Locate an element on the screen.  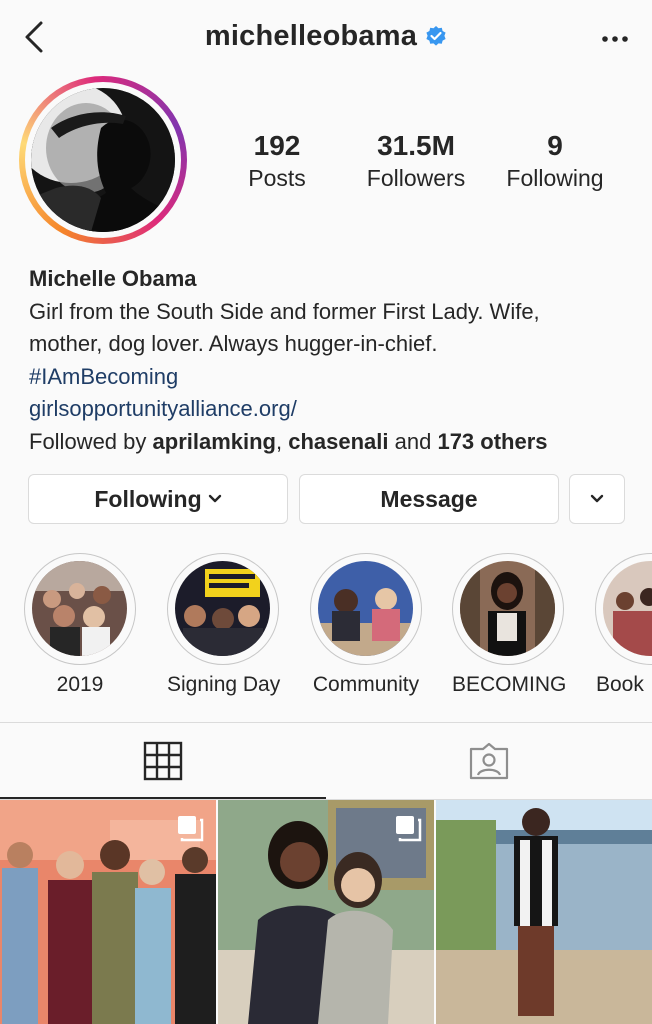
following-label: Following is located at coordinates (555, 178).